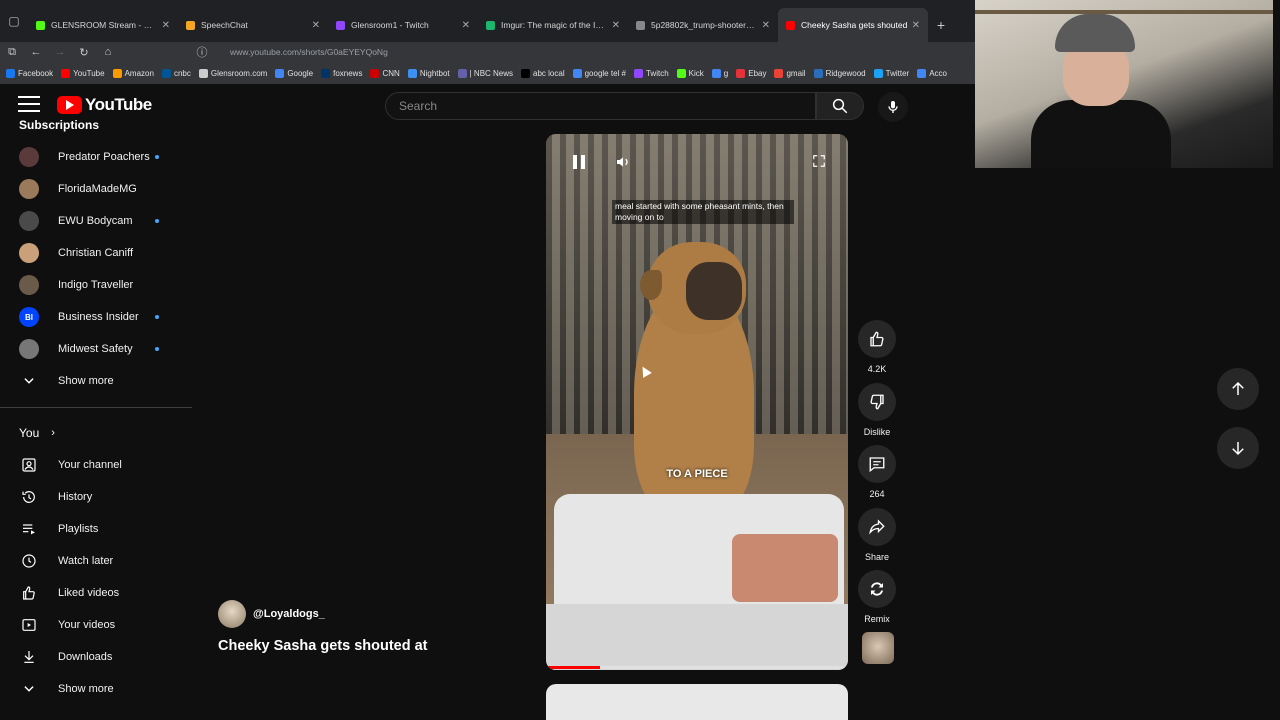 The width and height of the screenshot is (1280, 720). I want to click on sidebar-channel-item: BI Business Insider, so click(96, 317).